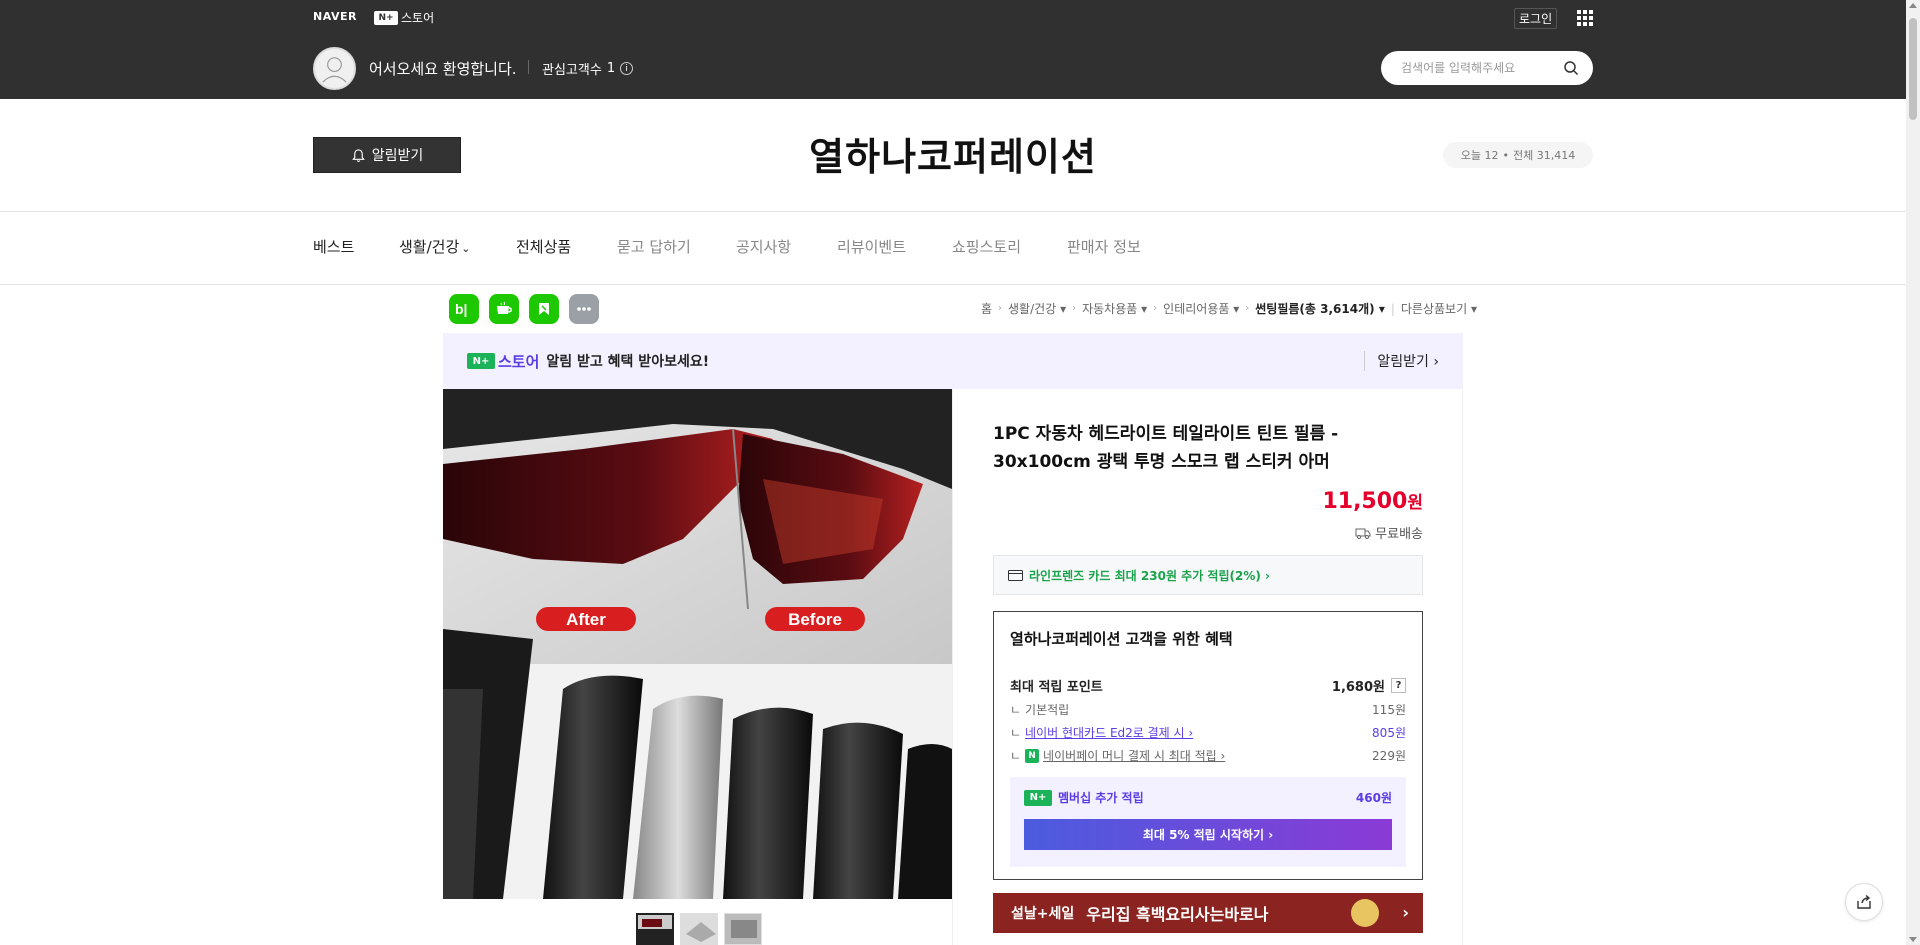 The image size is (1920, 945). I want to click on nplus-store-link: N+ 스토어, so click(404, 17).